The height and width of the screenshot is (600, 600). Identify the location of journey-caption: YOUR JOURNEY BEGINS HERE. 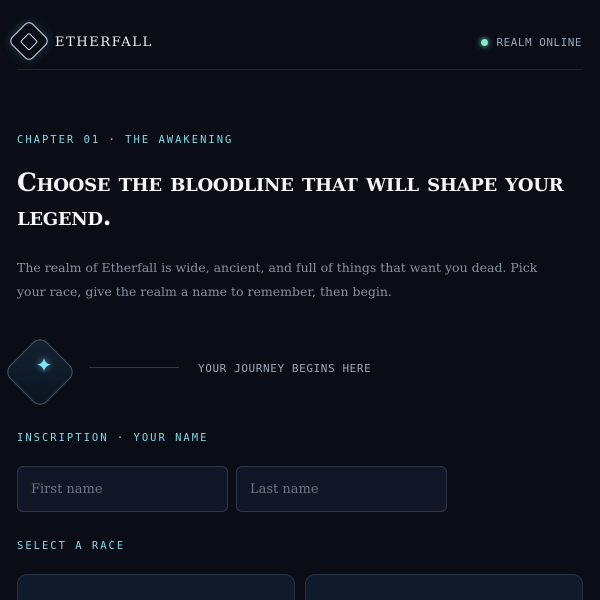
(285, 368).